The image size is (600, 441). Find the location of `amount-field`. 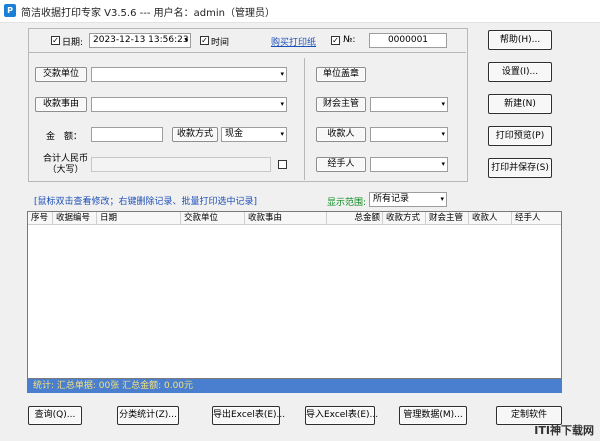

amount-field is located at coordinates (127, 134).